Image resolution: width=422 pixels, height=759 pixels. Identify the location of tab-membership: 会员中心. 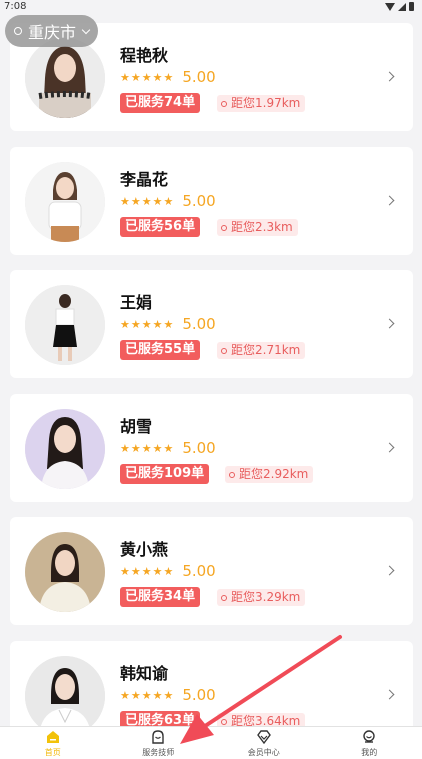
(264, 743).